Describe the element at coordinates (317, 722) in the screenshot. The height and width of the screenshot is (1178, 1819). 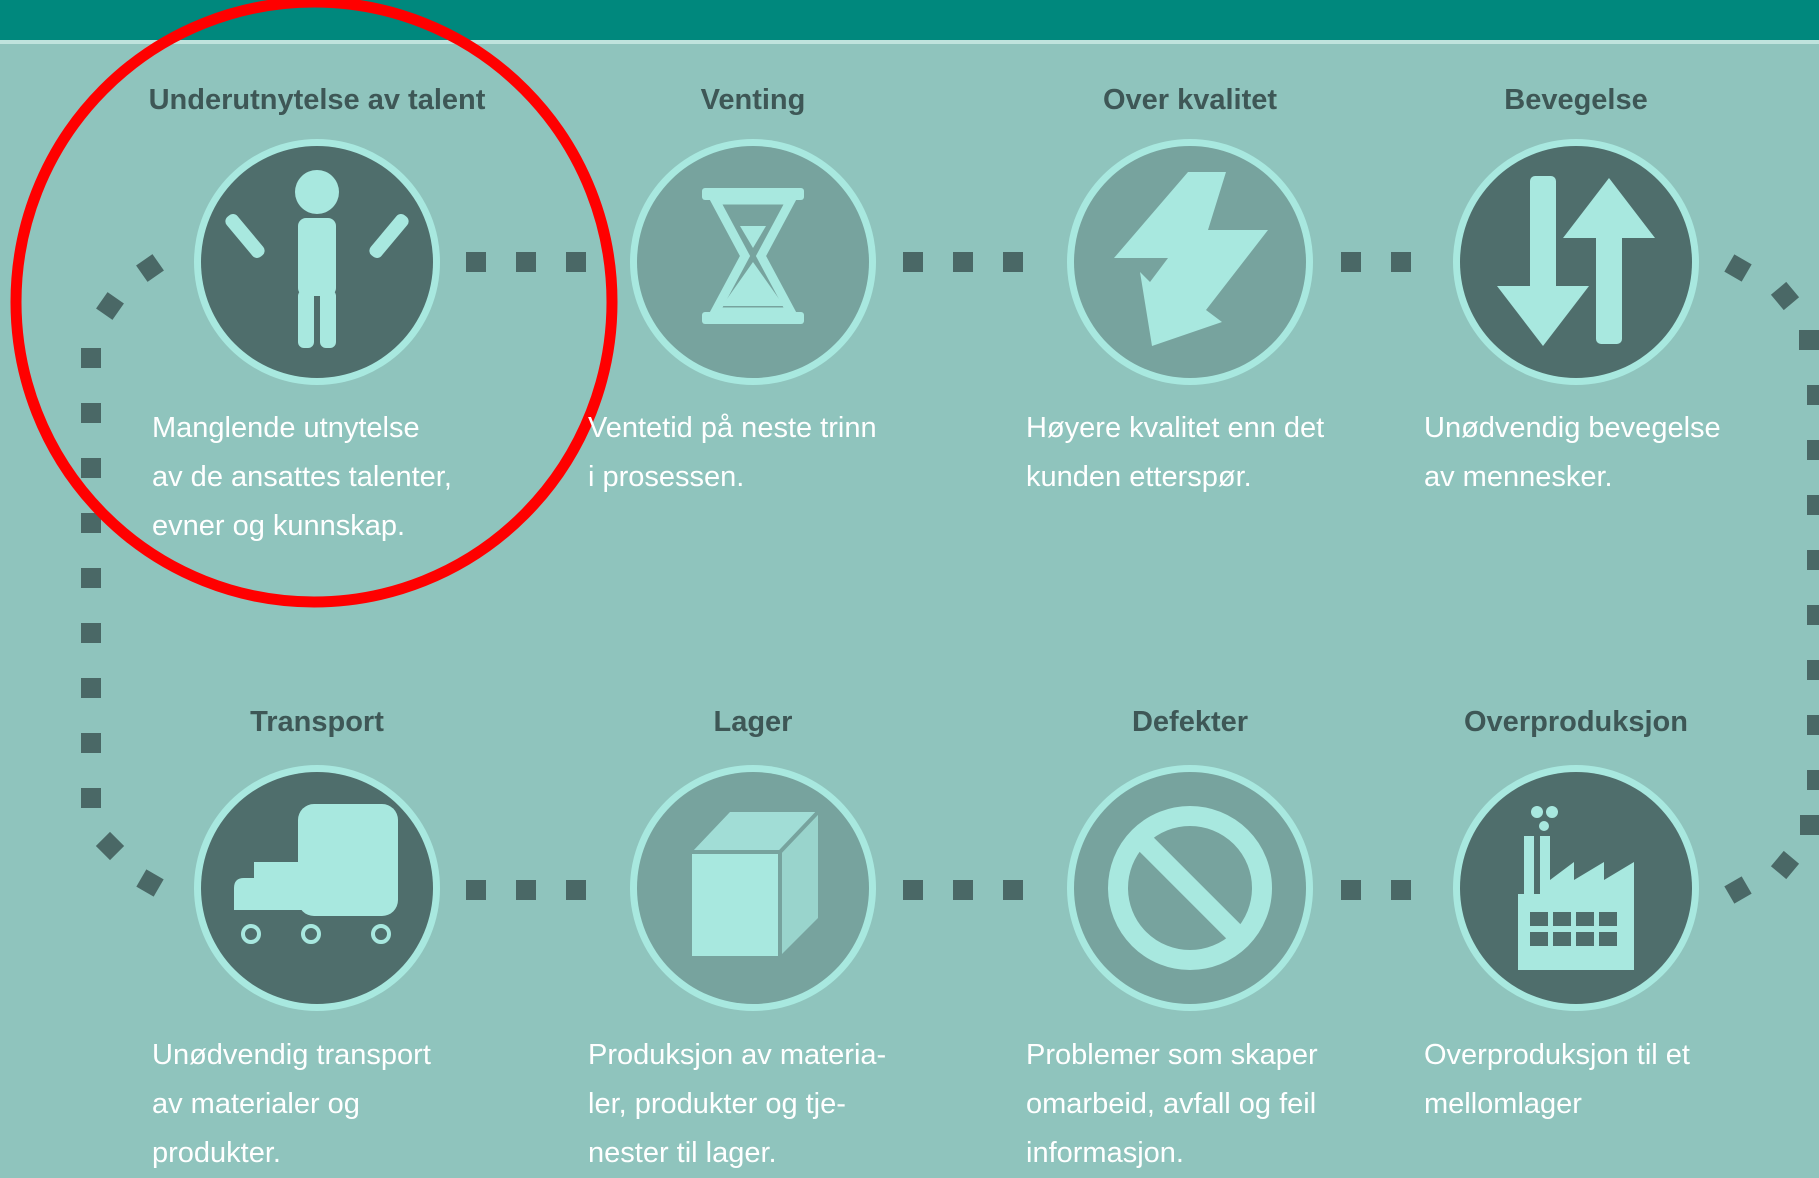
I see `waste-title: Transport` at that location.